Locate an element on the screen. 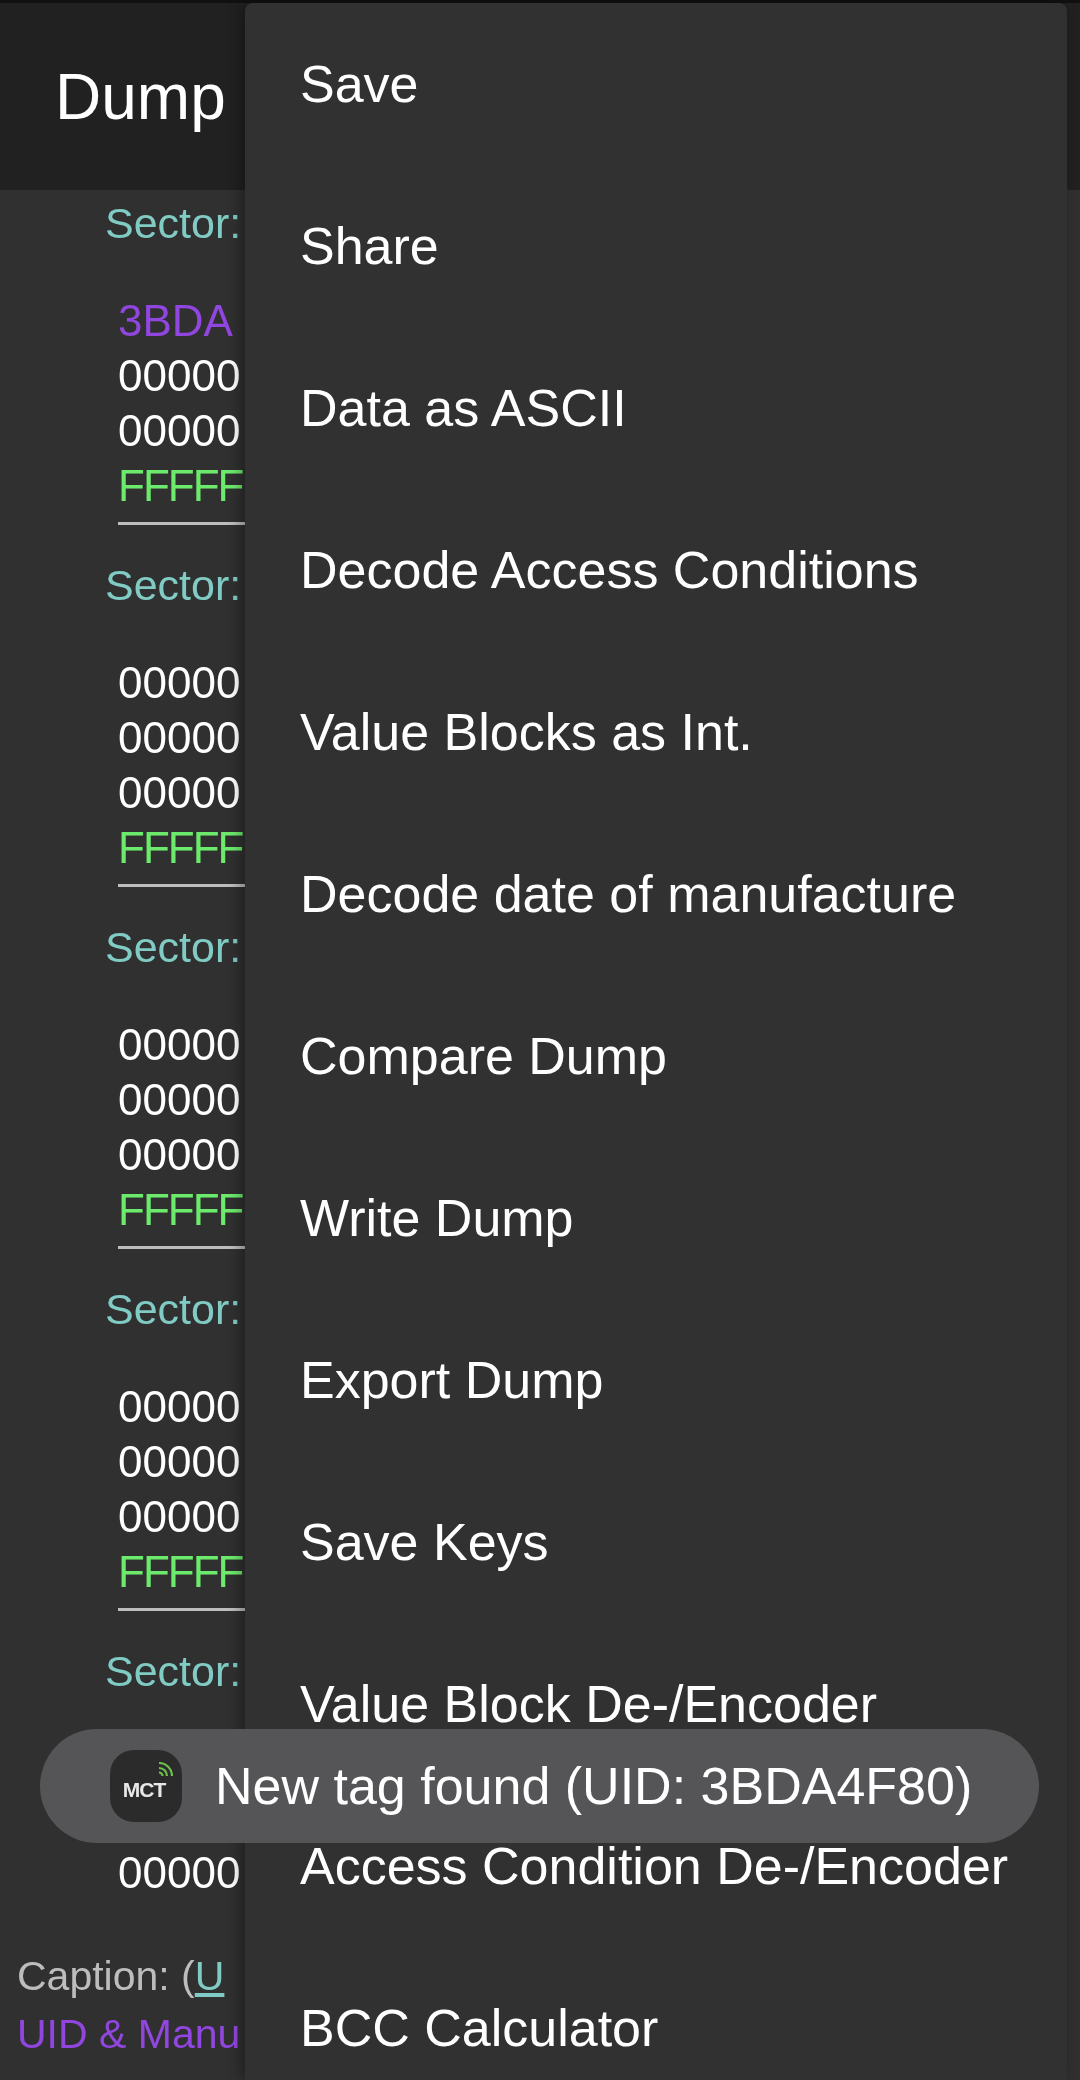 The width and height of the screenshot is (1080, 2080). logo-text: MCT is located at coordinates (144, 1790).